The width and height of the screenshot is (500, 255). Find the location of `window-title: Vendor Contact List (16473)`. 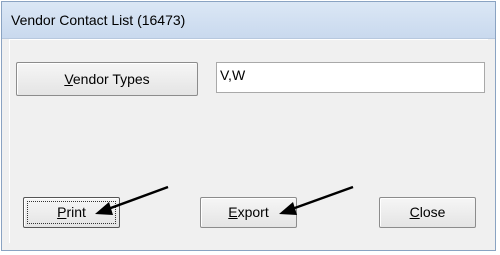

window-title: Vendor Contact List (16473) is located at coordinates (98, 20).